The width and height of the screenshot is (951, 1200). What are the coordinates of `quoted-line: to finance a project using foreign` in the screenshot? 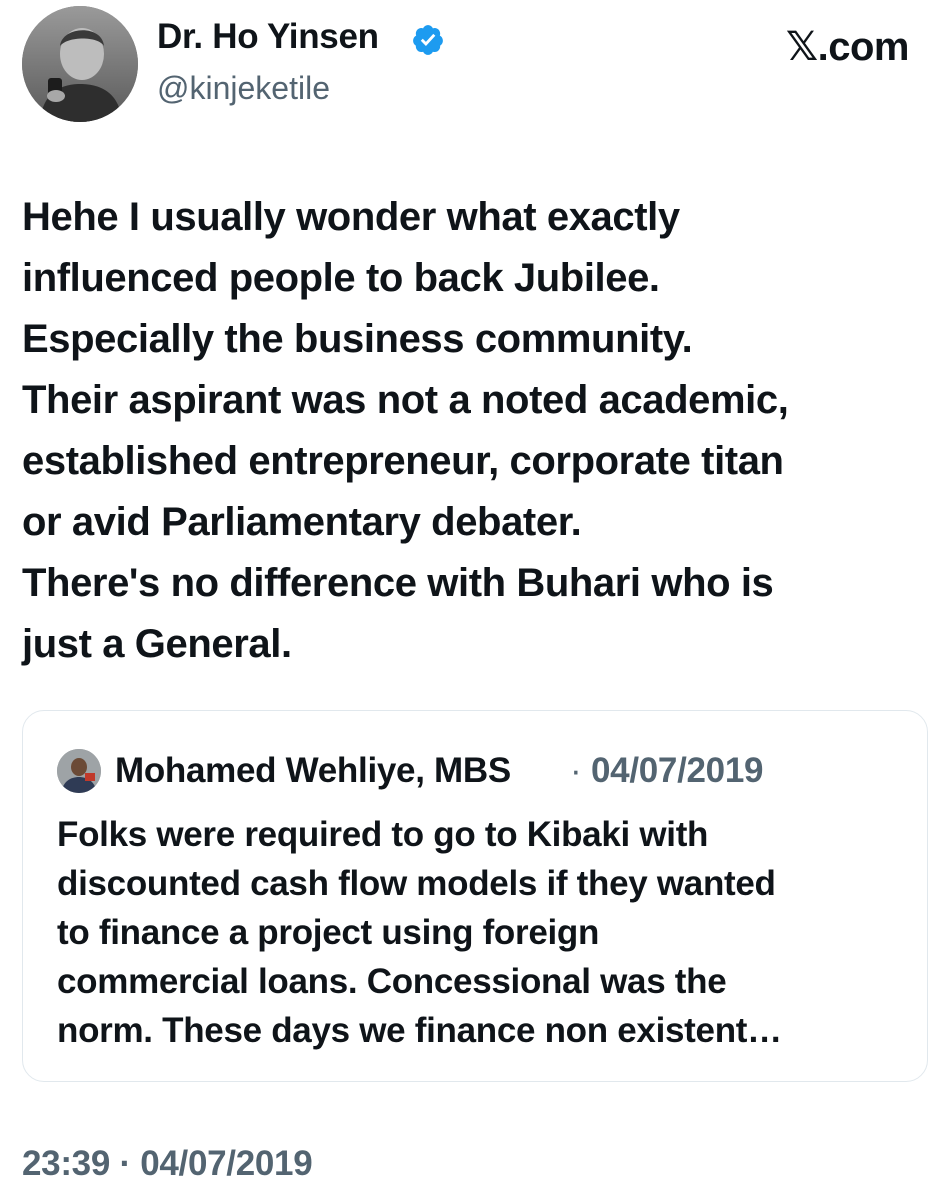 It's located at (328, 932).